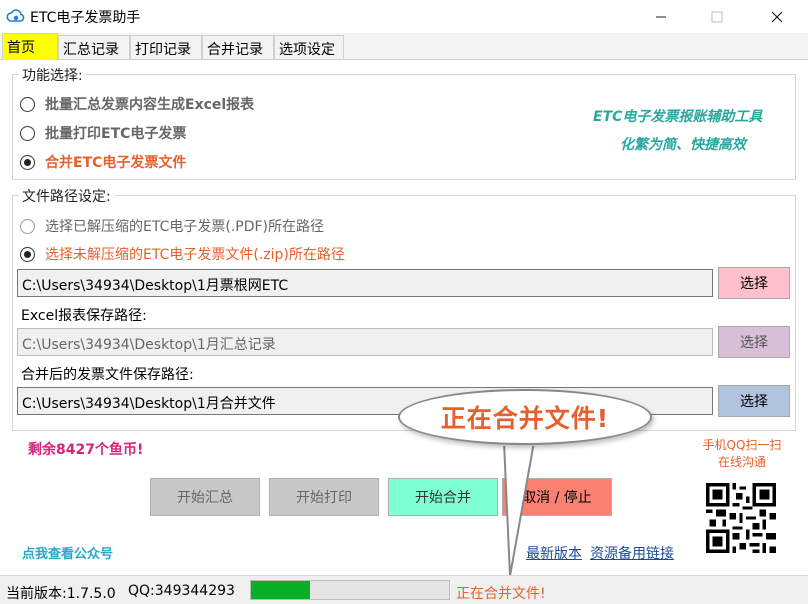  I want to click on status-text: 正在合并文件!, so click(501, 594).